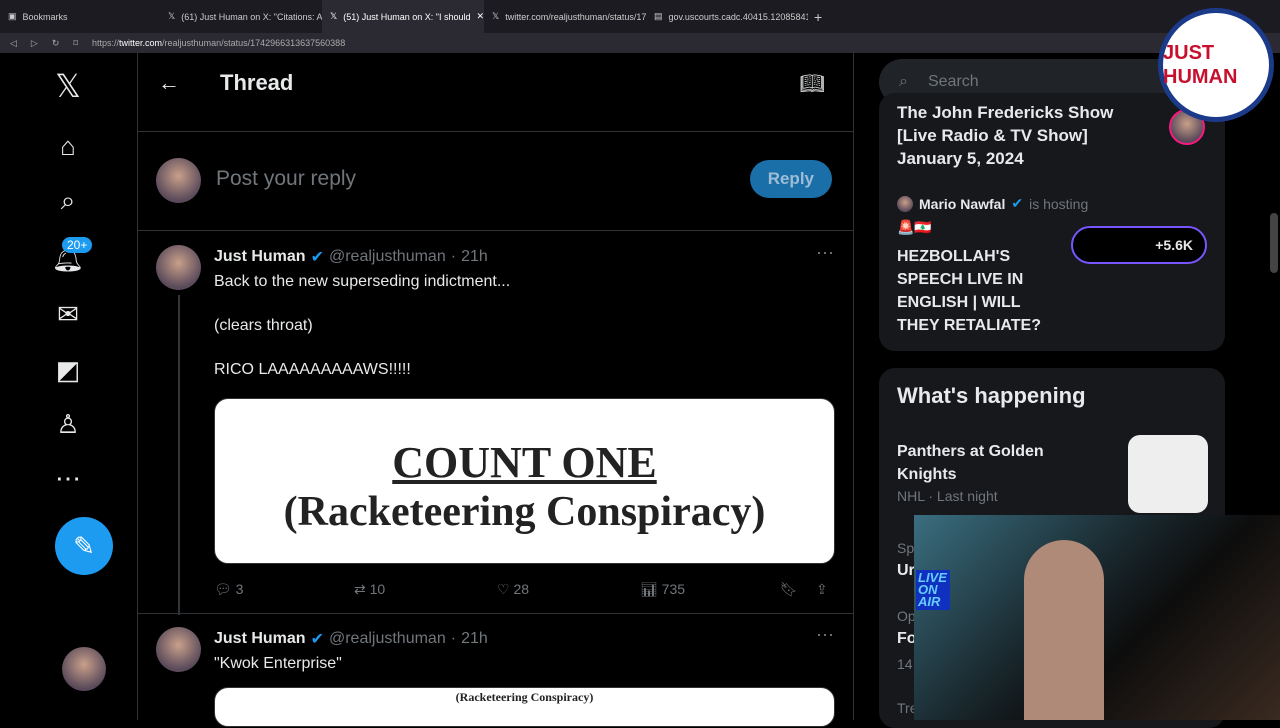  What do you see at coordinates (286, 179) in the screenshot?
I see `reply-input: Post your reply` at bounding box center [286, 179].